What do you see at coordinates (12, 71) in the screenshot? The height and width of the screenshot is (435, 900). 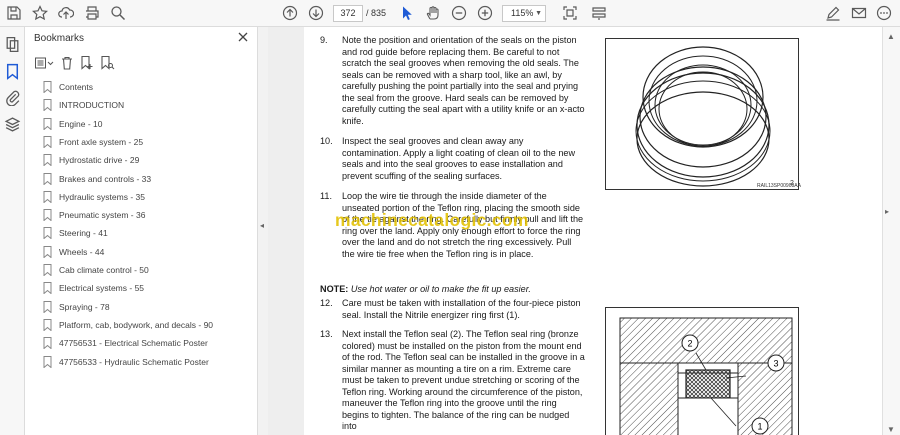 I see `bookmarks-panel-icon` at bounding box center [12, 71].